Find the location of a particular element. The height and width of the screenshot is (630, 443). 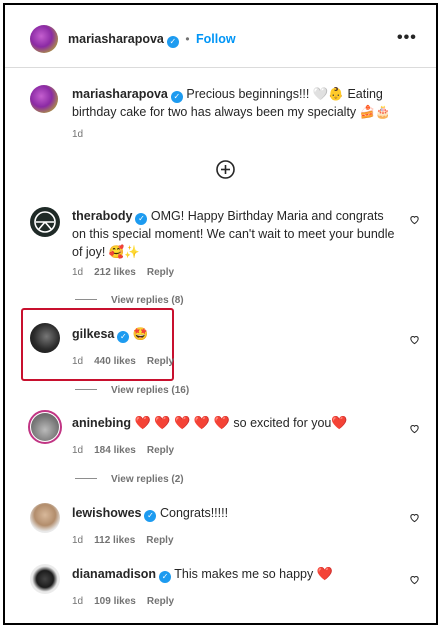

therabody-logo-icon is located at coordinates (45, 222).